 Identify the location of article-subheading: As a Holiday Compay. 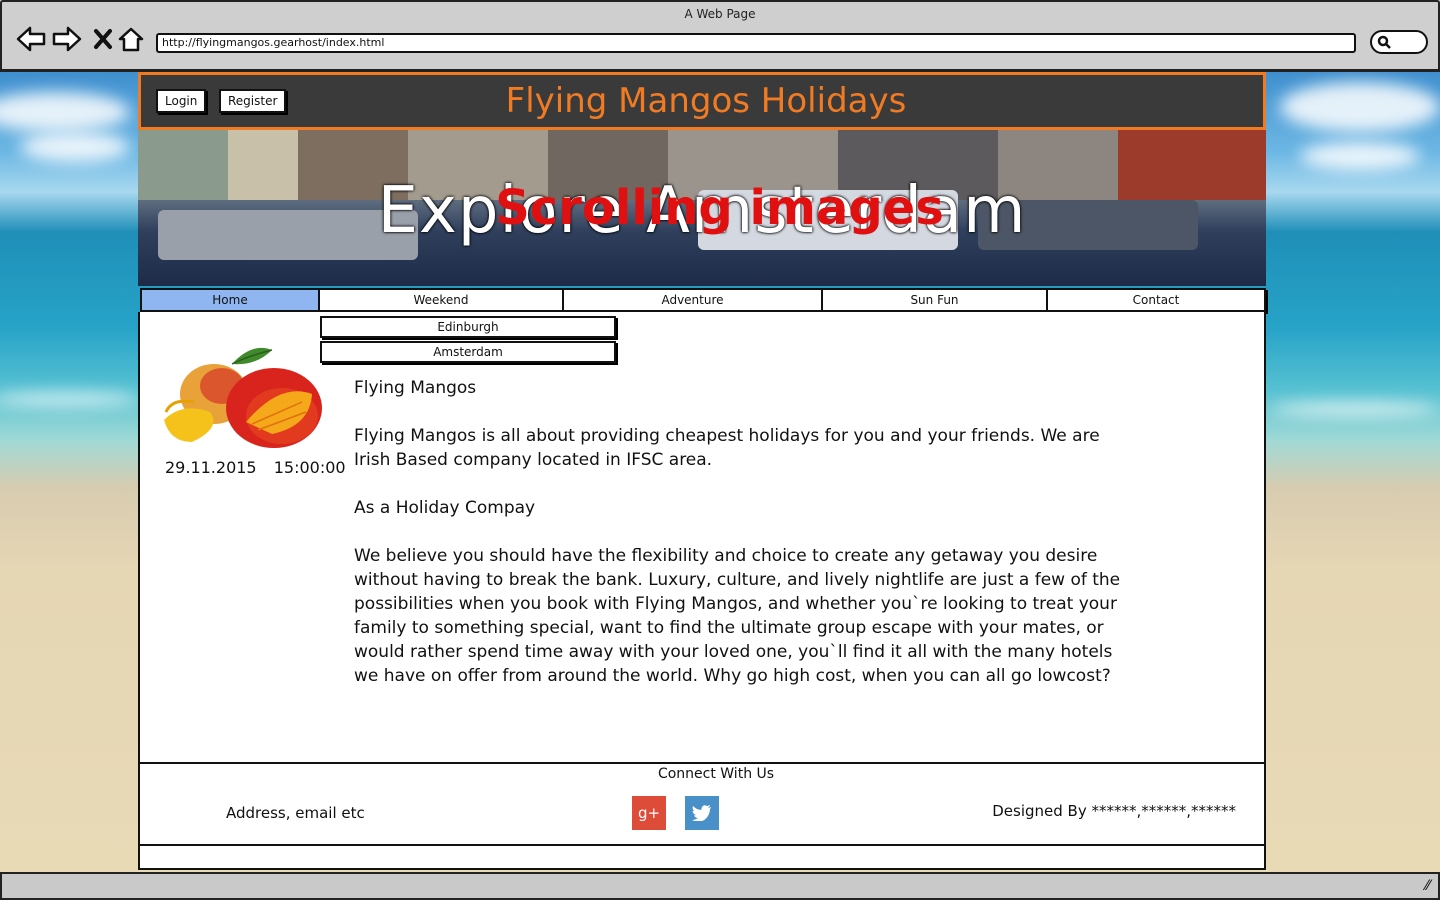
(445, 508).